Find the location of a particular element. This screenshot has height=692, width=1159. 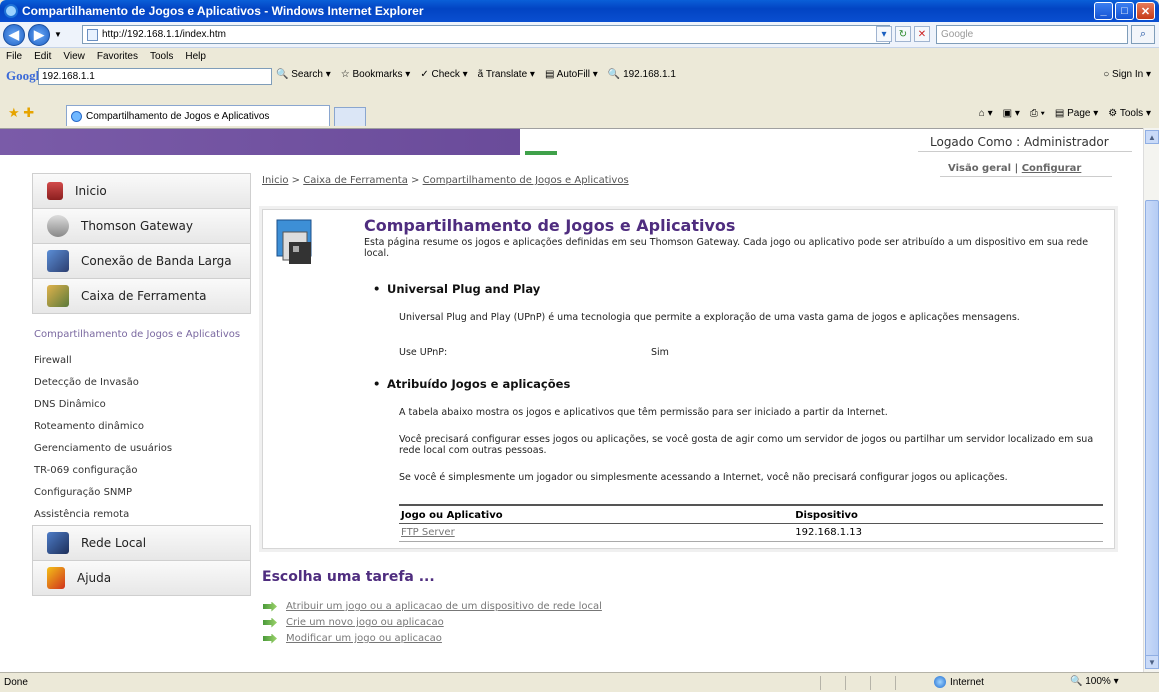

history-dropdown-icon: ▼ is located at coordinates (58, 34).